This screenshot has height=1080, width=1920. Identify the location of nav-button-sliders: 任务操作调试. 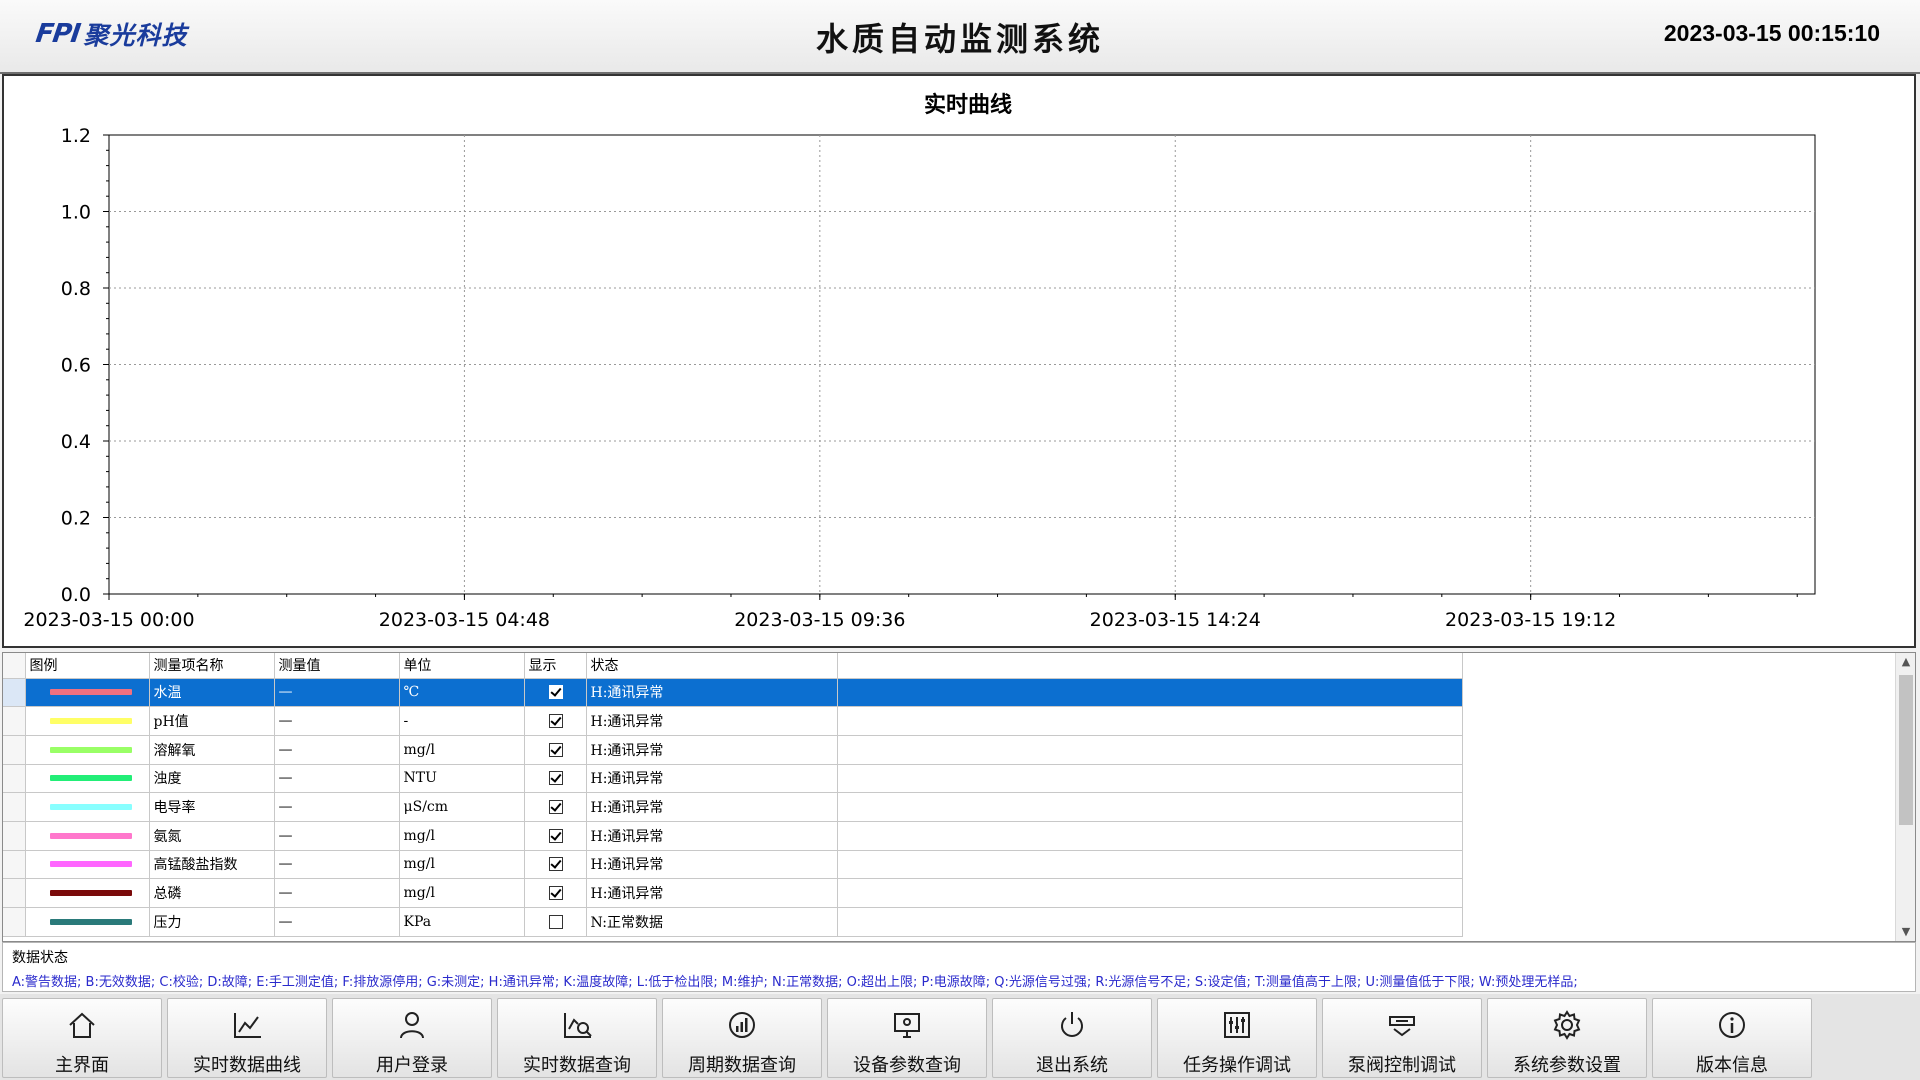
(1237, 1038).